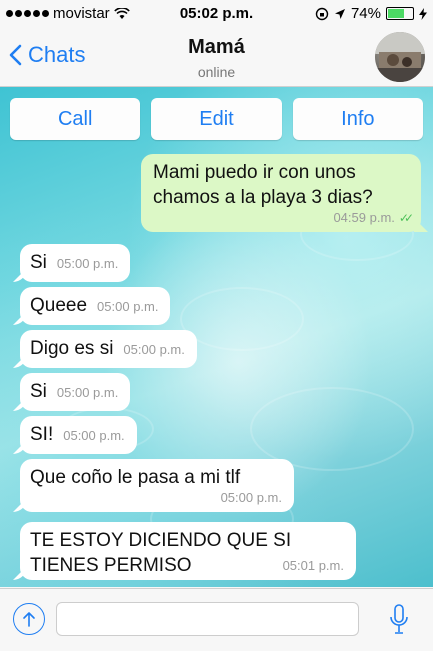 The width and height of the screenshot is (433, 651). What do you see at coordinates (396, 13) in the screenshot?
I see `battery-fill` at bounding box center [396, 13].